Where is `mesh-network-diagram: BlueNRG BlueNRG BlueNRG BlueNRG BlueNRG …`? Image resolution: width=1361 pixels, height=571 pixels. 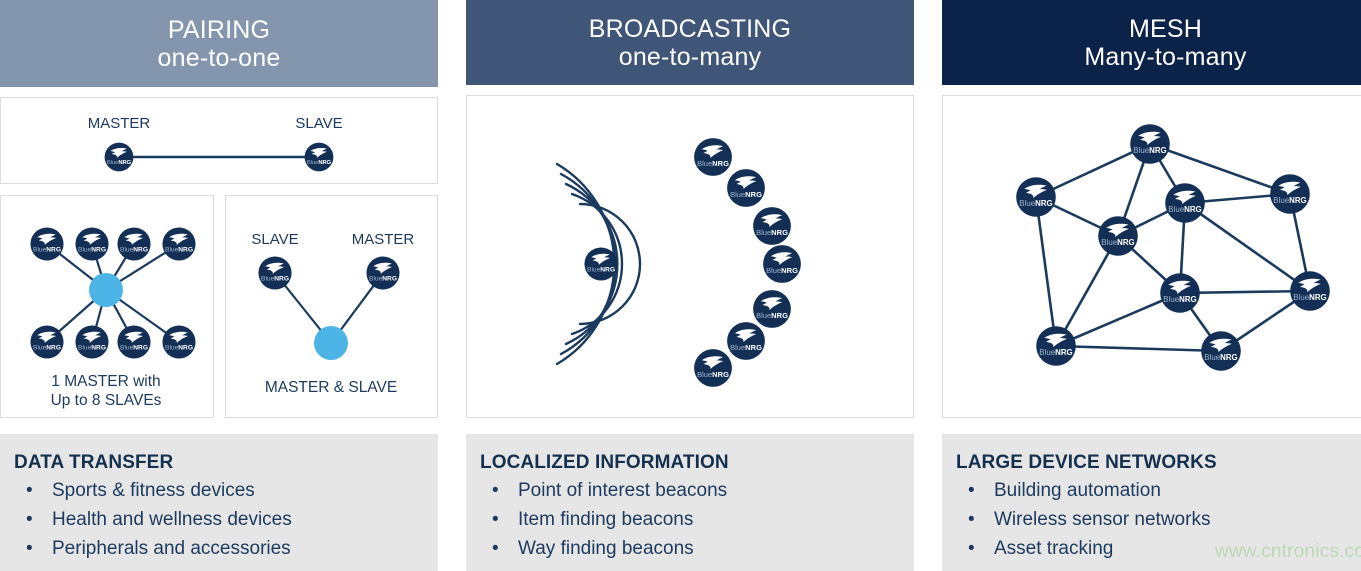 mesh-network-diagram: BlueNRG BlueNRG BlueNRG BlueNRG BlueNRG … is located at coordinates (1173, 247).